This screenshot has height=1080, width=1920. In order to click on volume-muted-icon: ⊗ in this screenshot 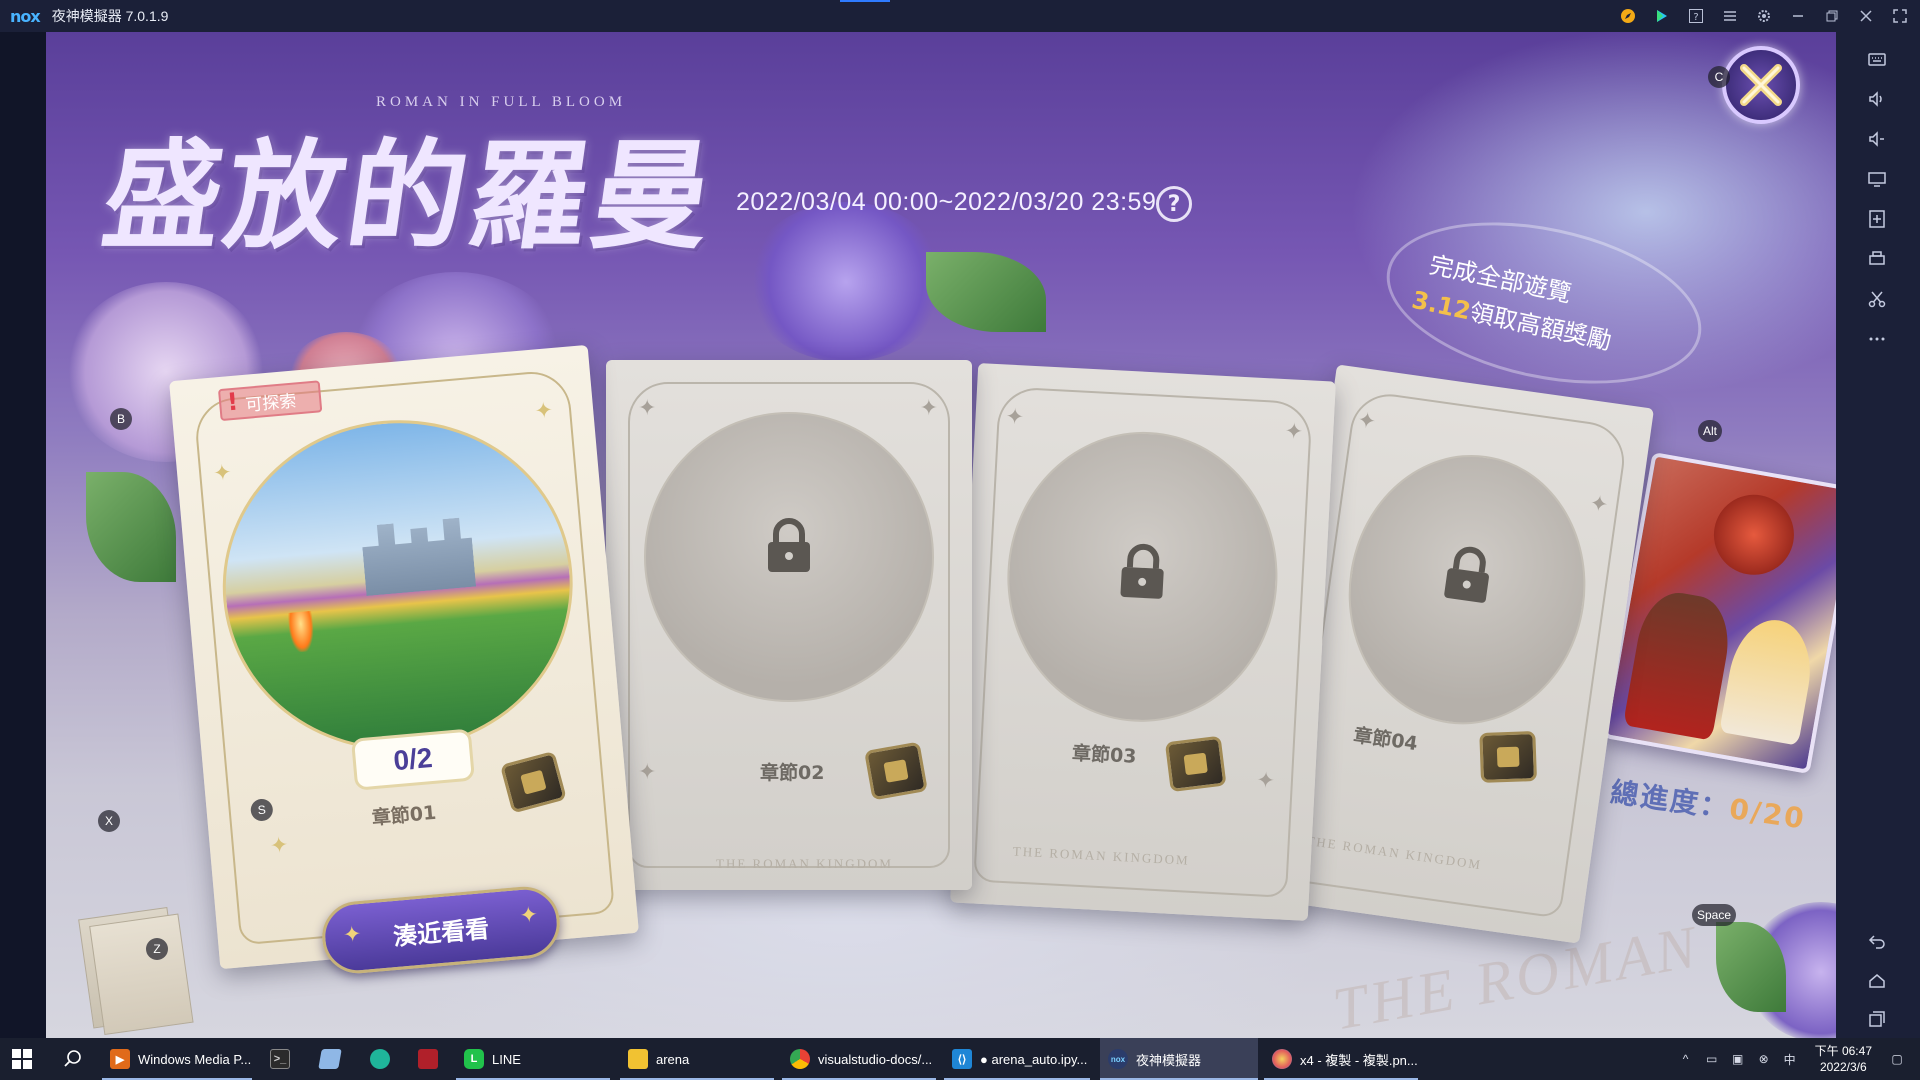, I will do `click(1764, 1059)`.